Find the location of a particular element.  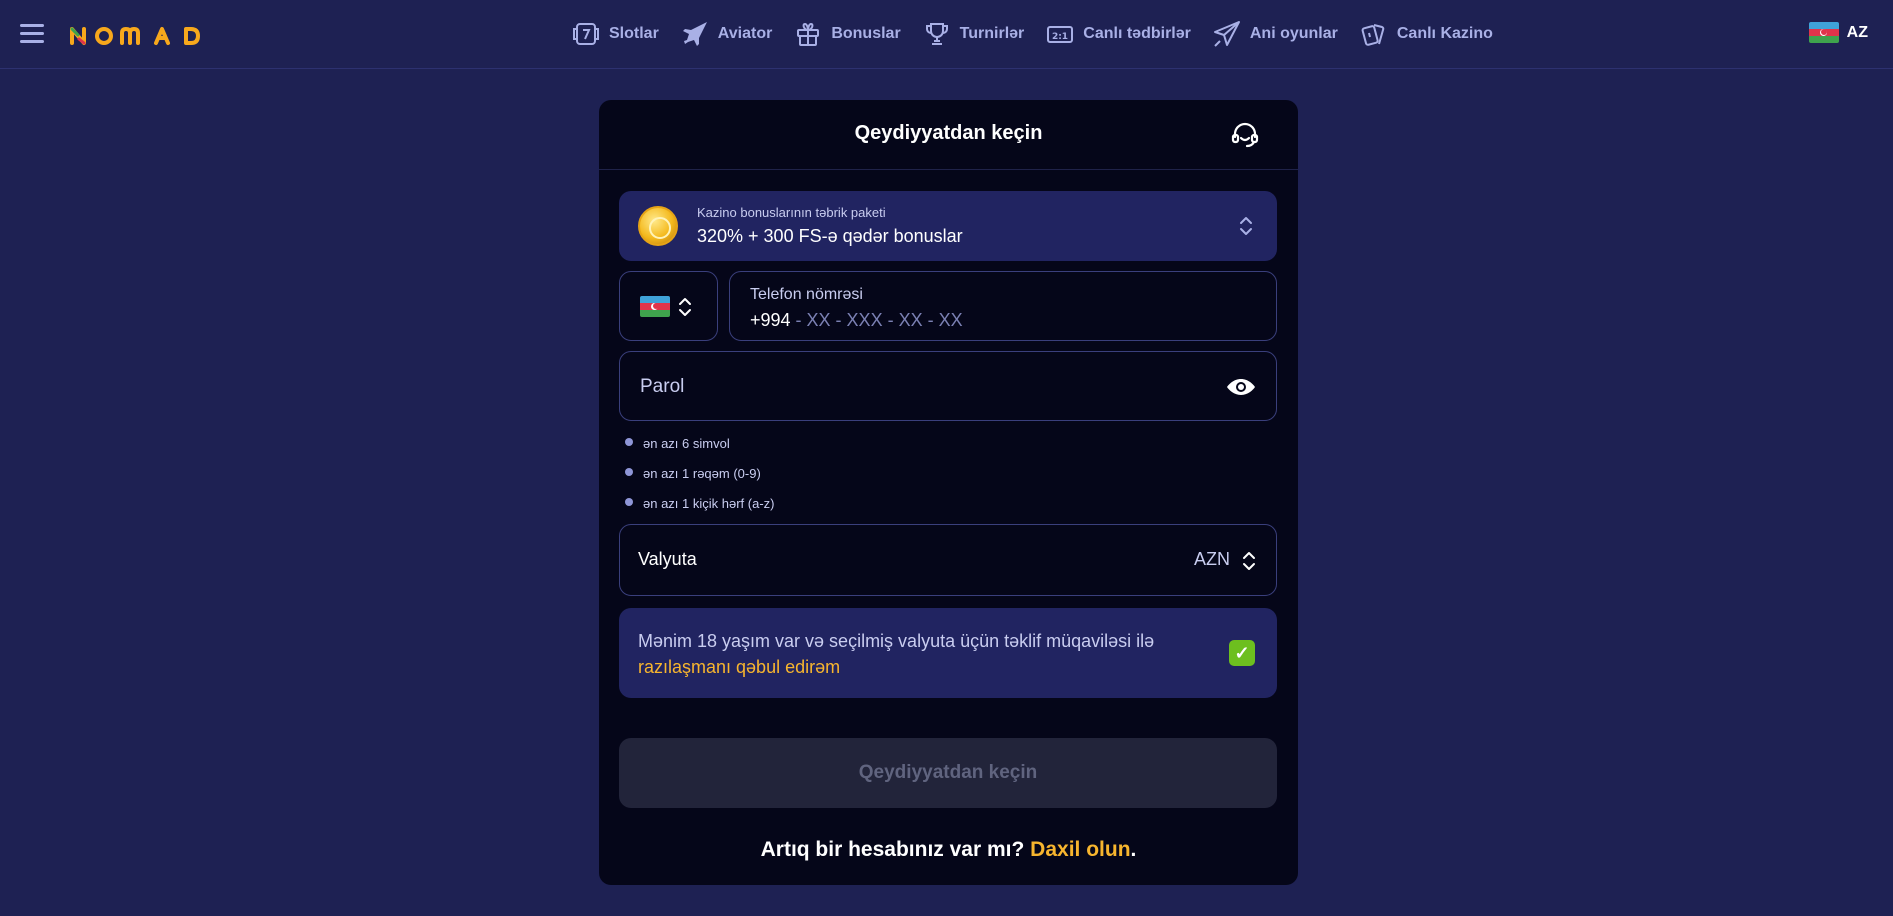

password-rule: ən azı 1 kiçik hərf (a-z) is located at coordinates (700, 507).